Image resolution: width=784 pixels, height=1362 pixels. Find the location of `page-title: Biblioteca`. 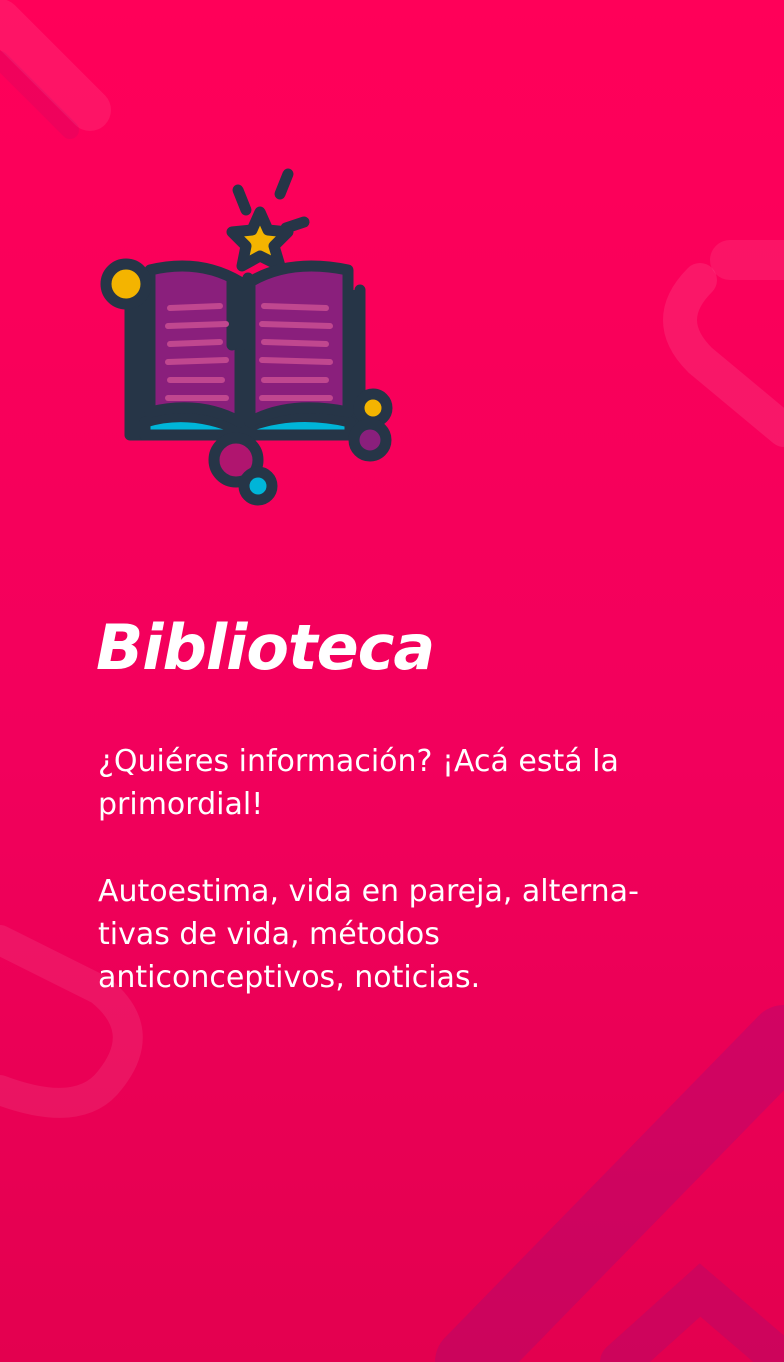

page-title: Biblioteca is located at coordinates (265, 647).